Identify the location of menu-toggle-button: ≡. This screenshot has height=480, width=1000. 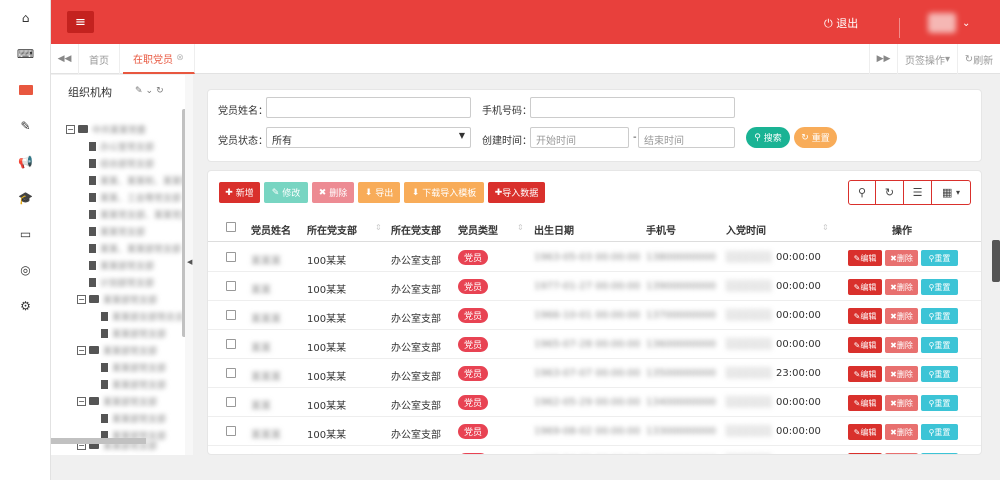
(80, 22).